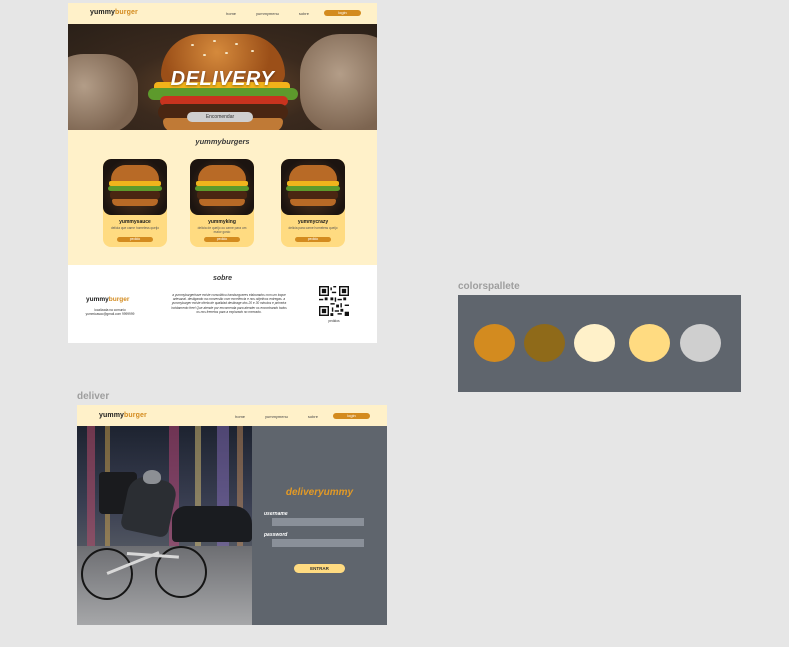  Describe the element at coordinates (276, 535) in the screenshot. I see `password-label: password` at that location.